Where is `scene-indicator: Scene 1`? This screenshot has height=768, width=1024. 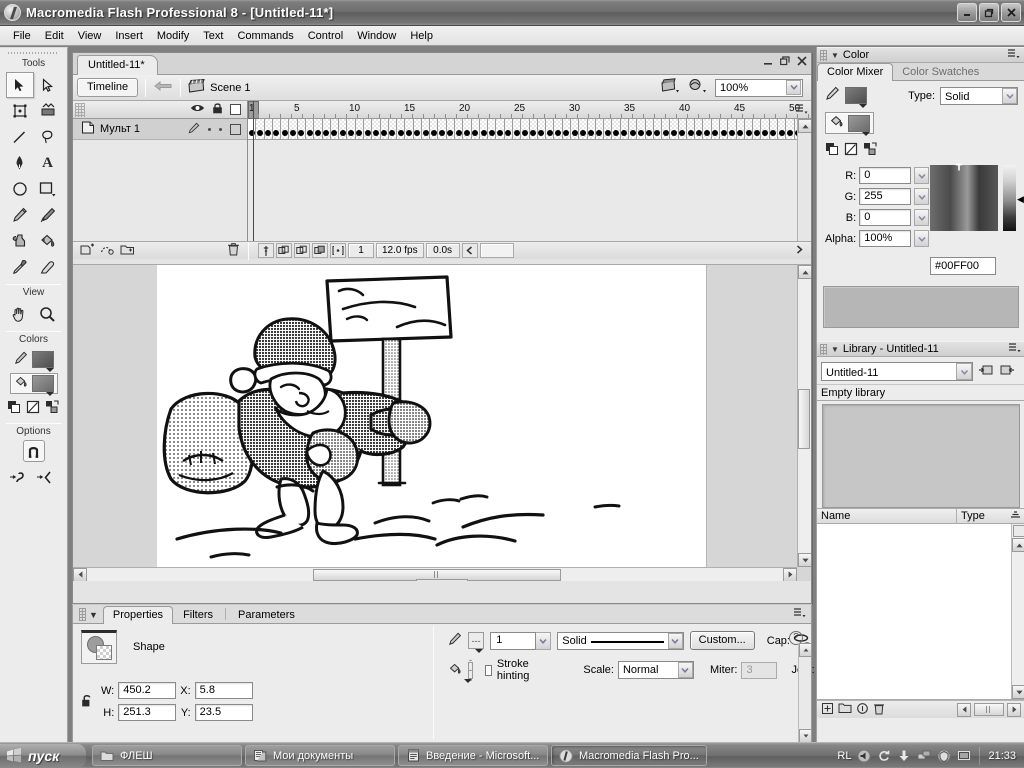
scene-indicator: Scene 1 is located at coordinates (219, 87).